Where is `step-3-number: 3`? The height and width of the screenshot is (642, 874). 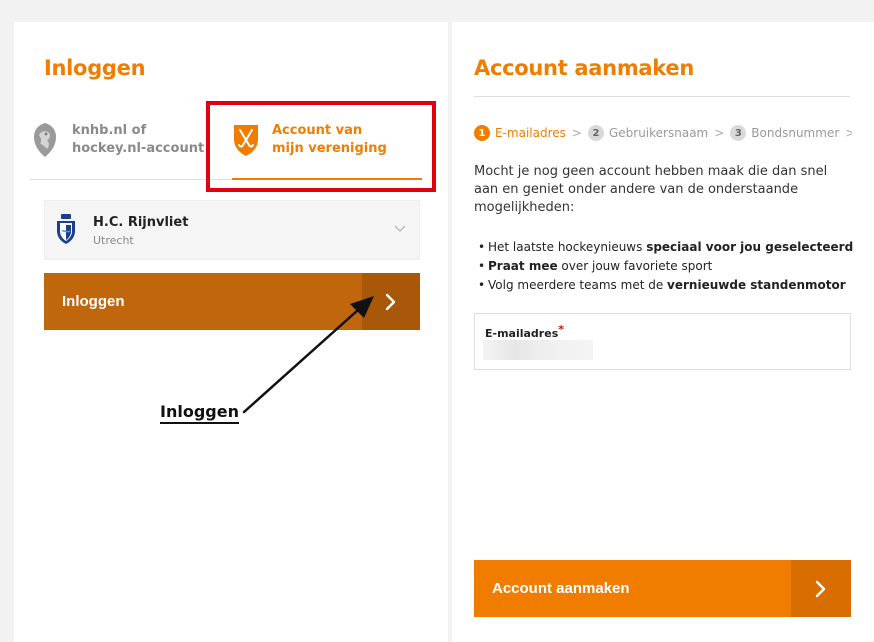
step-3-number: 3 is located at coordinates (738, 133).